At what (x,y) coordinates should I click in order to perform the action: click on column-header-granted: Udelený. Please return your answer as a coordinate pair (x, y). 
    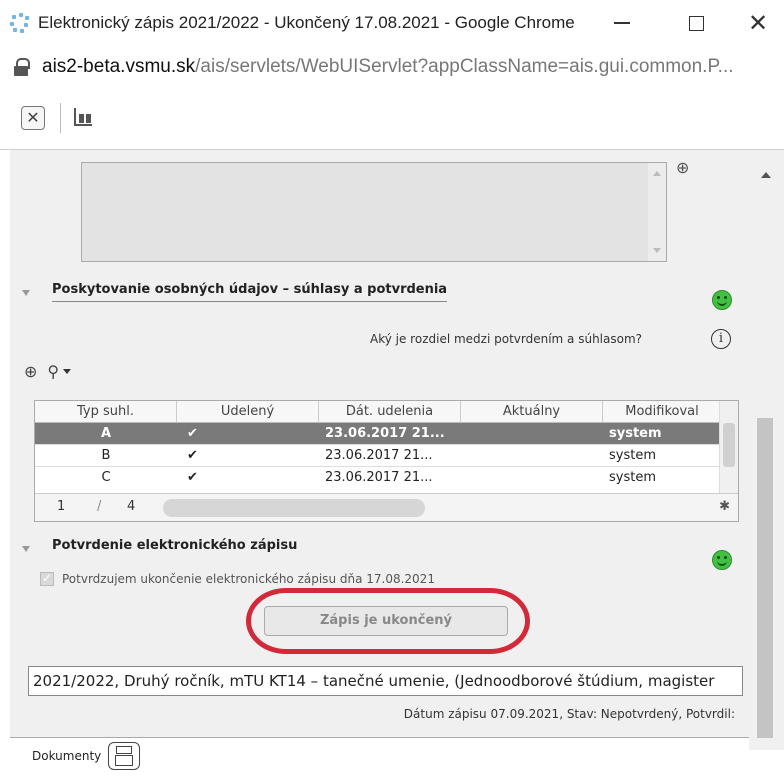
    Looking at the image, I should click on (248, 411).